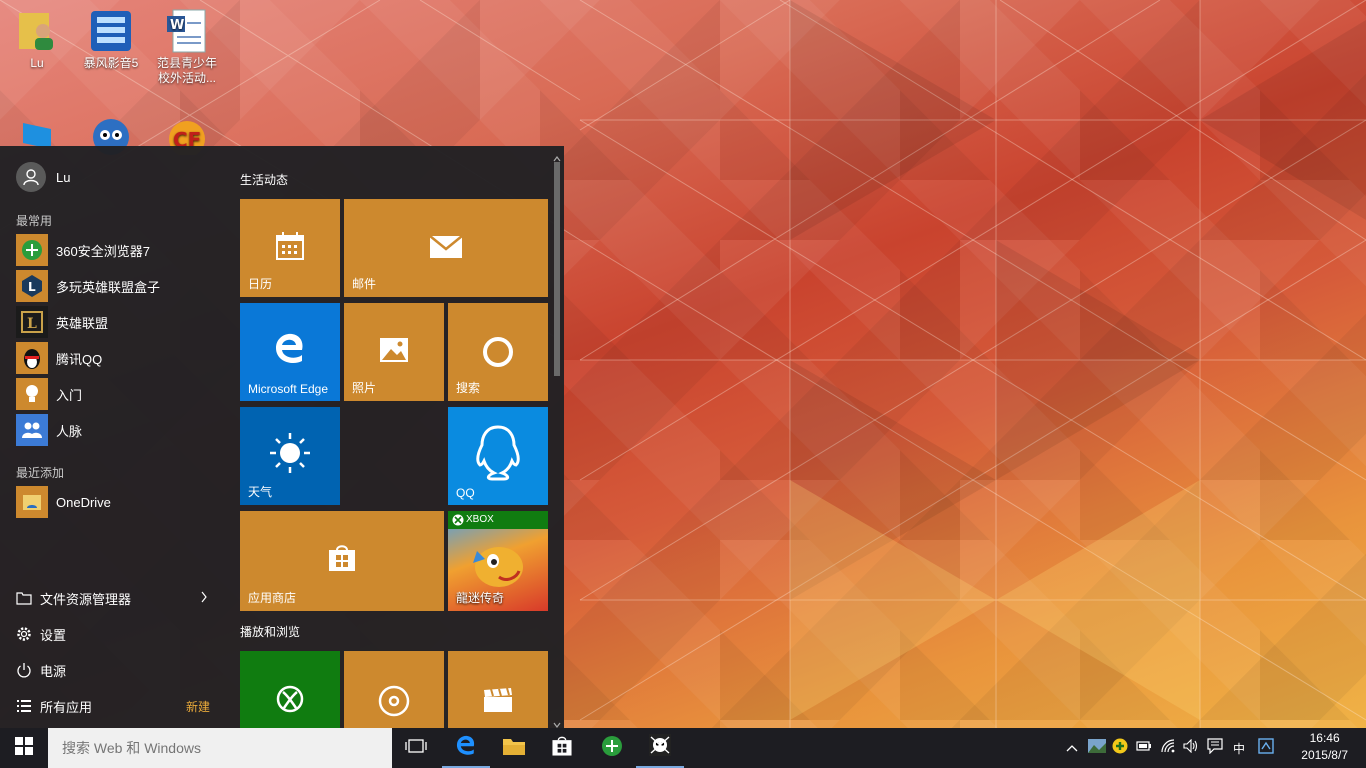 This screenshot has width=1366, height=768. I want to click on new-badge: 新建, so click(197, 706).